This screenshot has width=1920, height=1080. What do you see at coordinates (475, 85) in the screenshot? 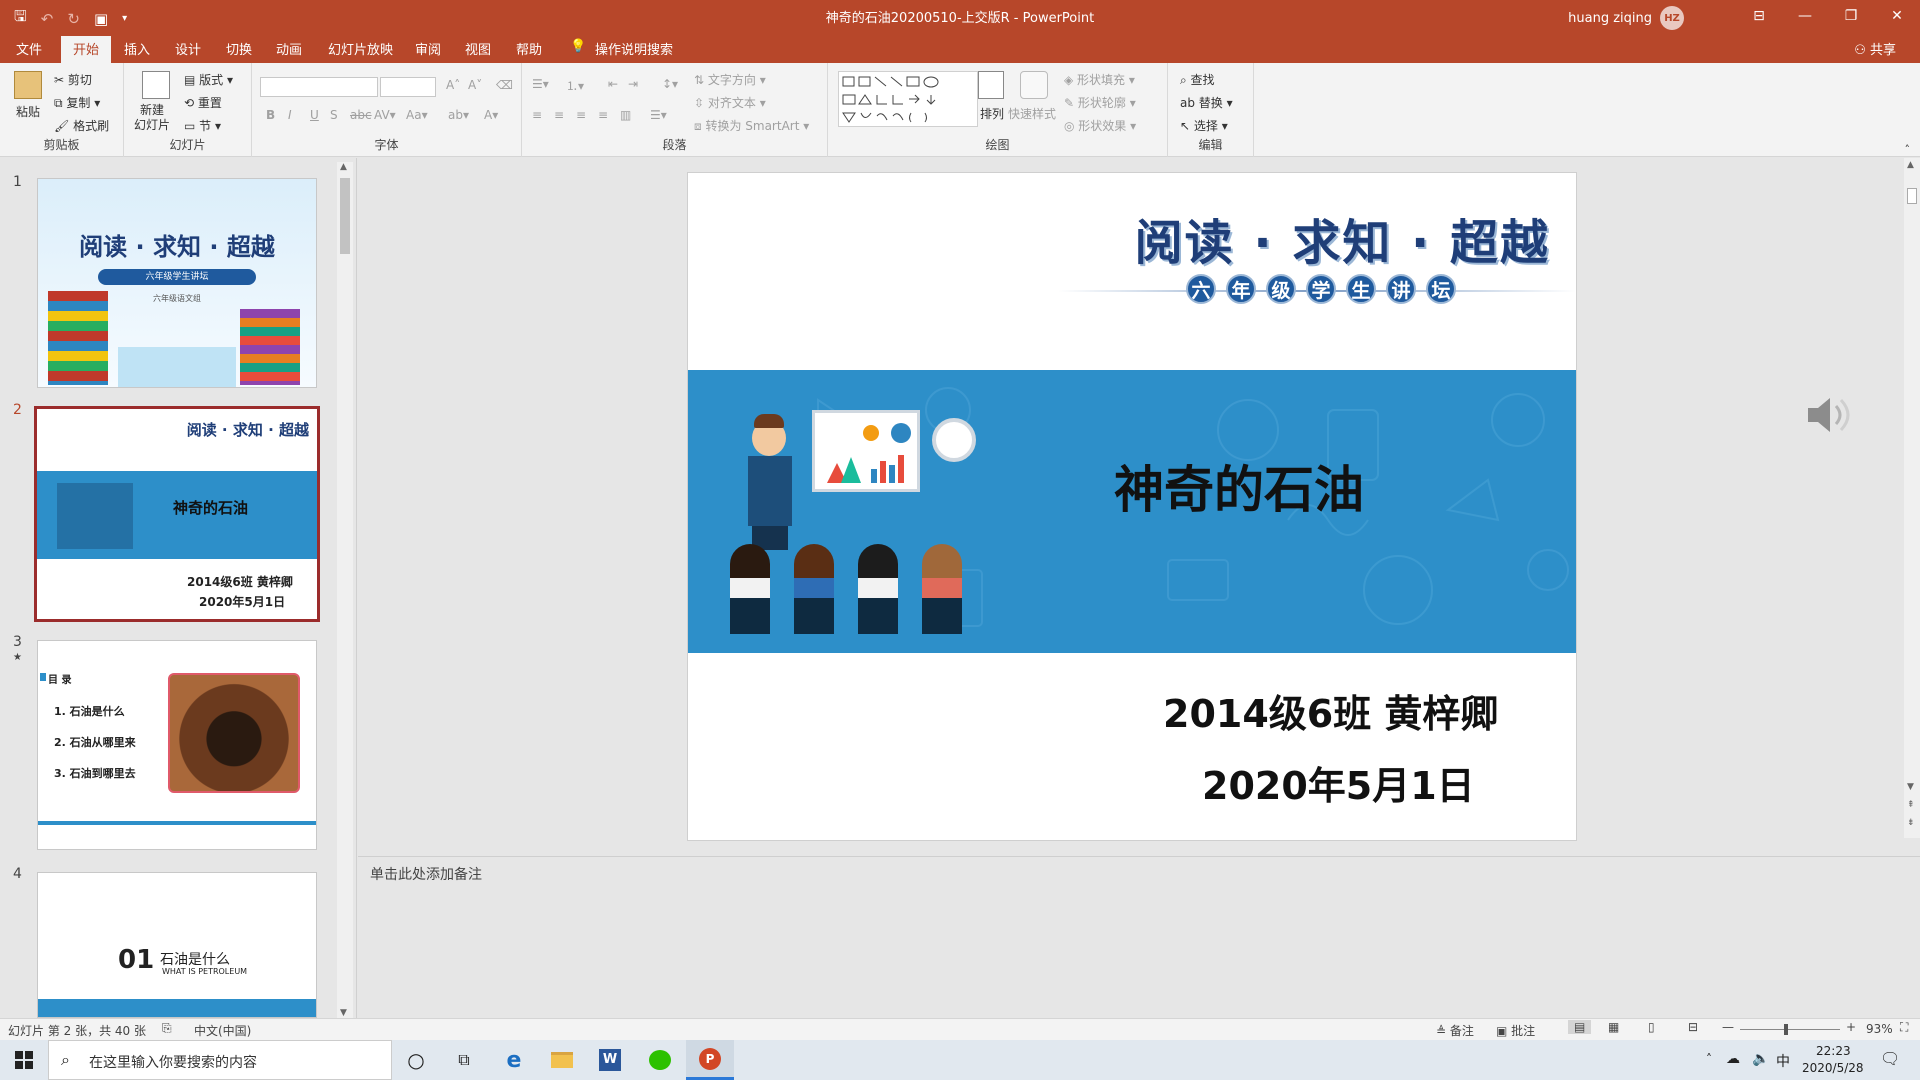
I see `decrease-font-icon: A˅` at bounding box center [475, 85].